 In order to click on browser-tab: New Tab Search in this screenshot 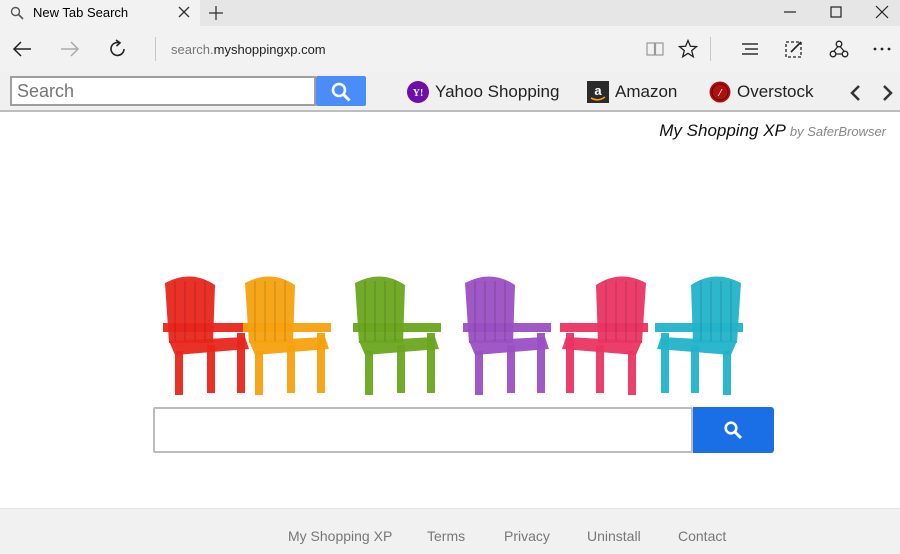, I will do `click(100, 13)`.